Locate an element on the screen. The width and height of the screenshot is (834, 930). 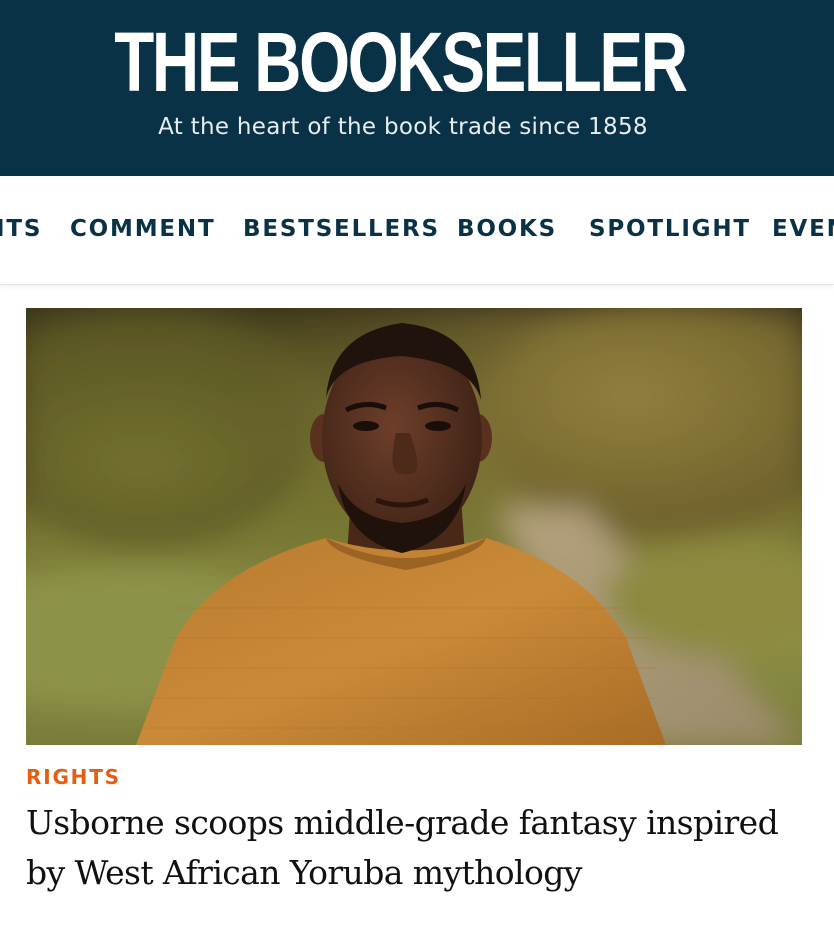
nav-item-events: EVEN is located at coordinates (803, 229).